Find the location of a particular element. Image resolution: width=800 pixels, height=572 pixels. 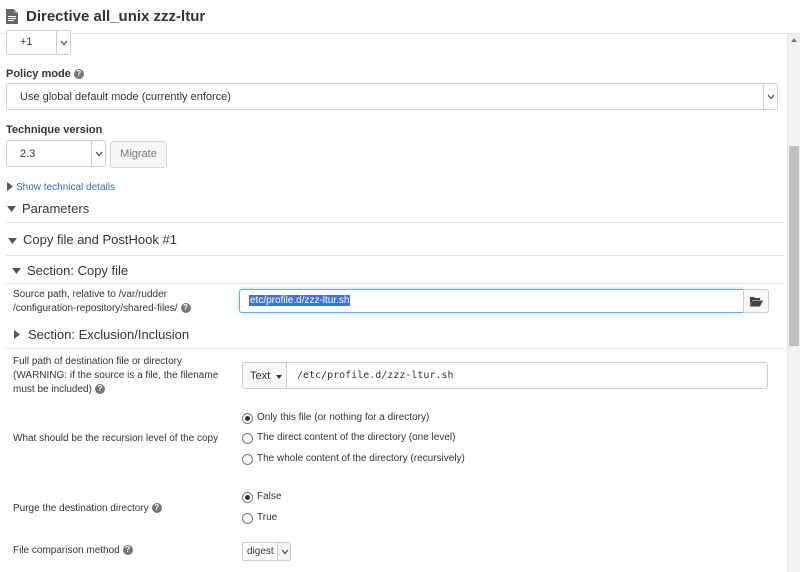

vertical-scrollbar is located at coordinates (793, 303).